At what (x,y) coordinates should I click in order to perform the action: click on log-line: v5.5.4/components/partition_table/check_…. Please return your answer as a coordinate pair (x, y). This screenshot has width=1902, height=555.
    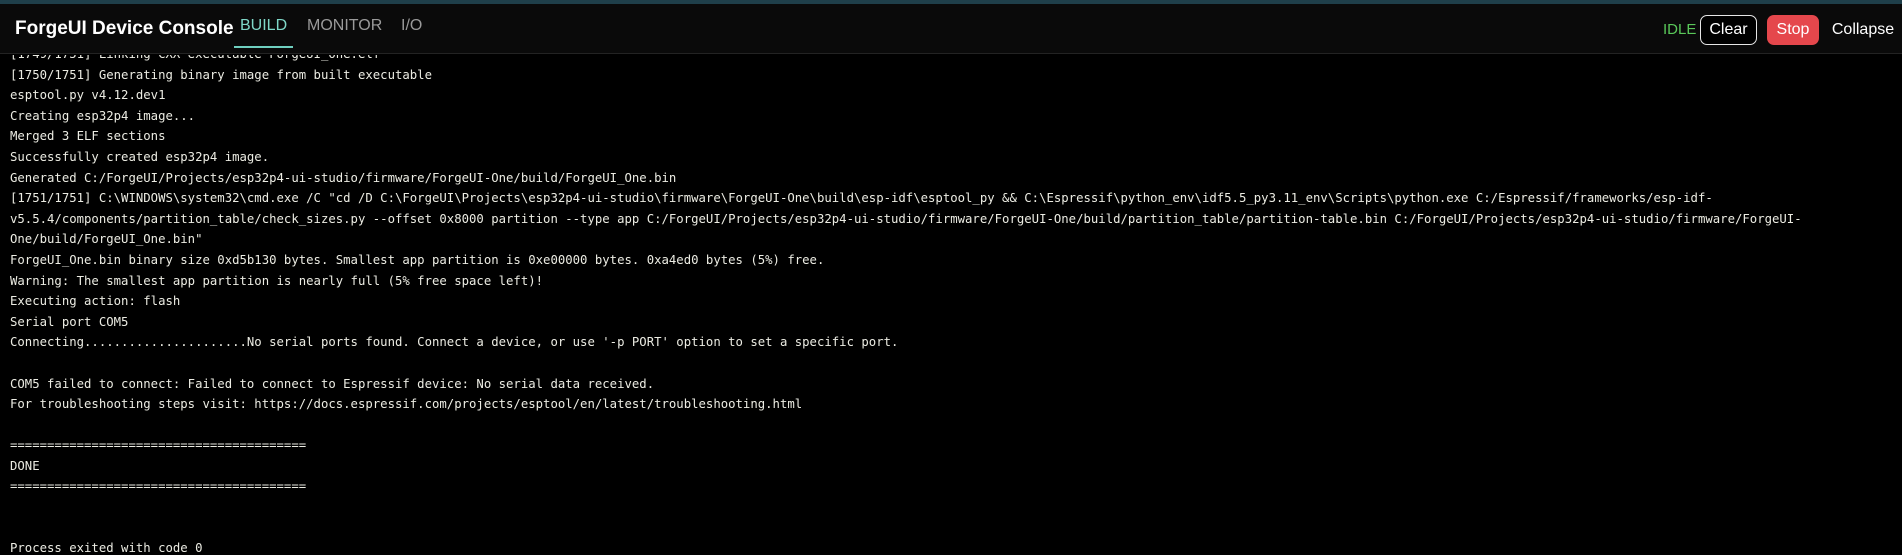
    Looking at the image, I should click on (906, 218).